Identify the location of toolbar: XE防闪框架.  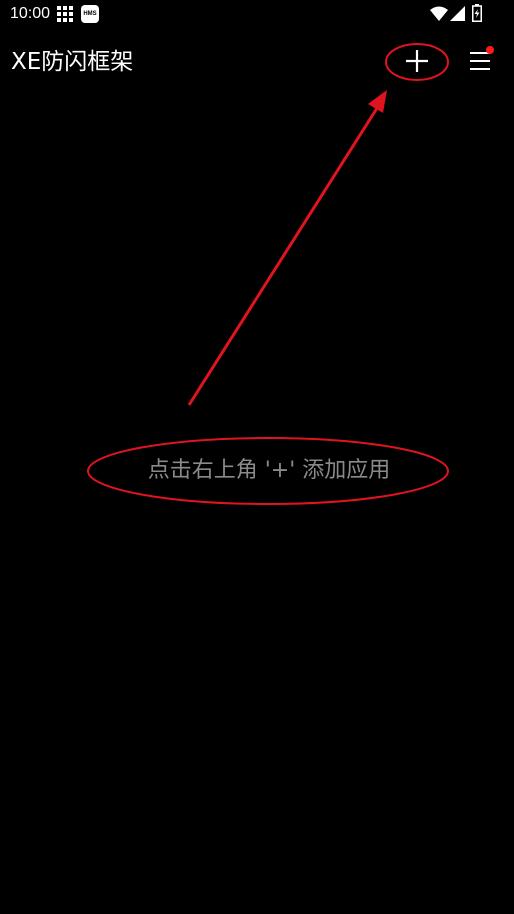
(257, 62).